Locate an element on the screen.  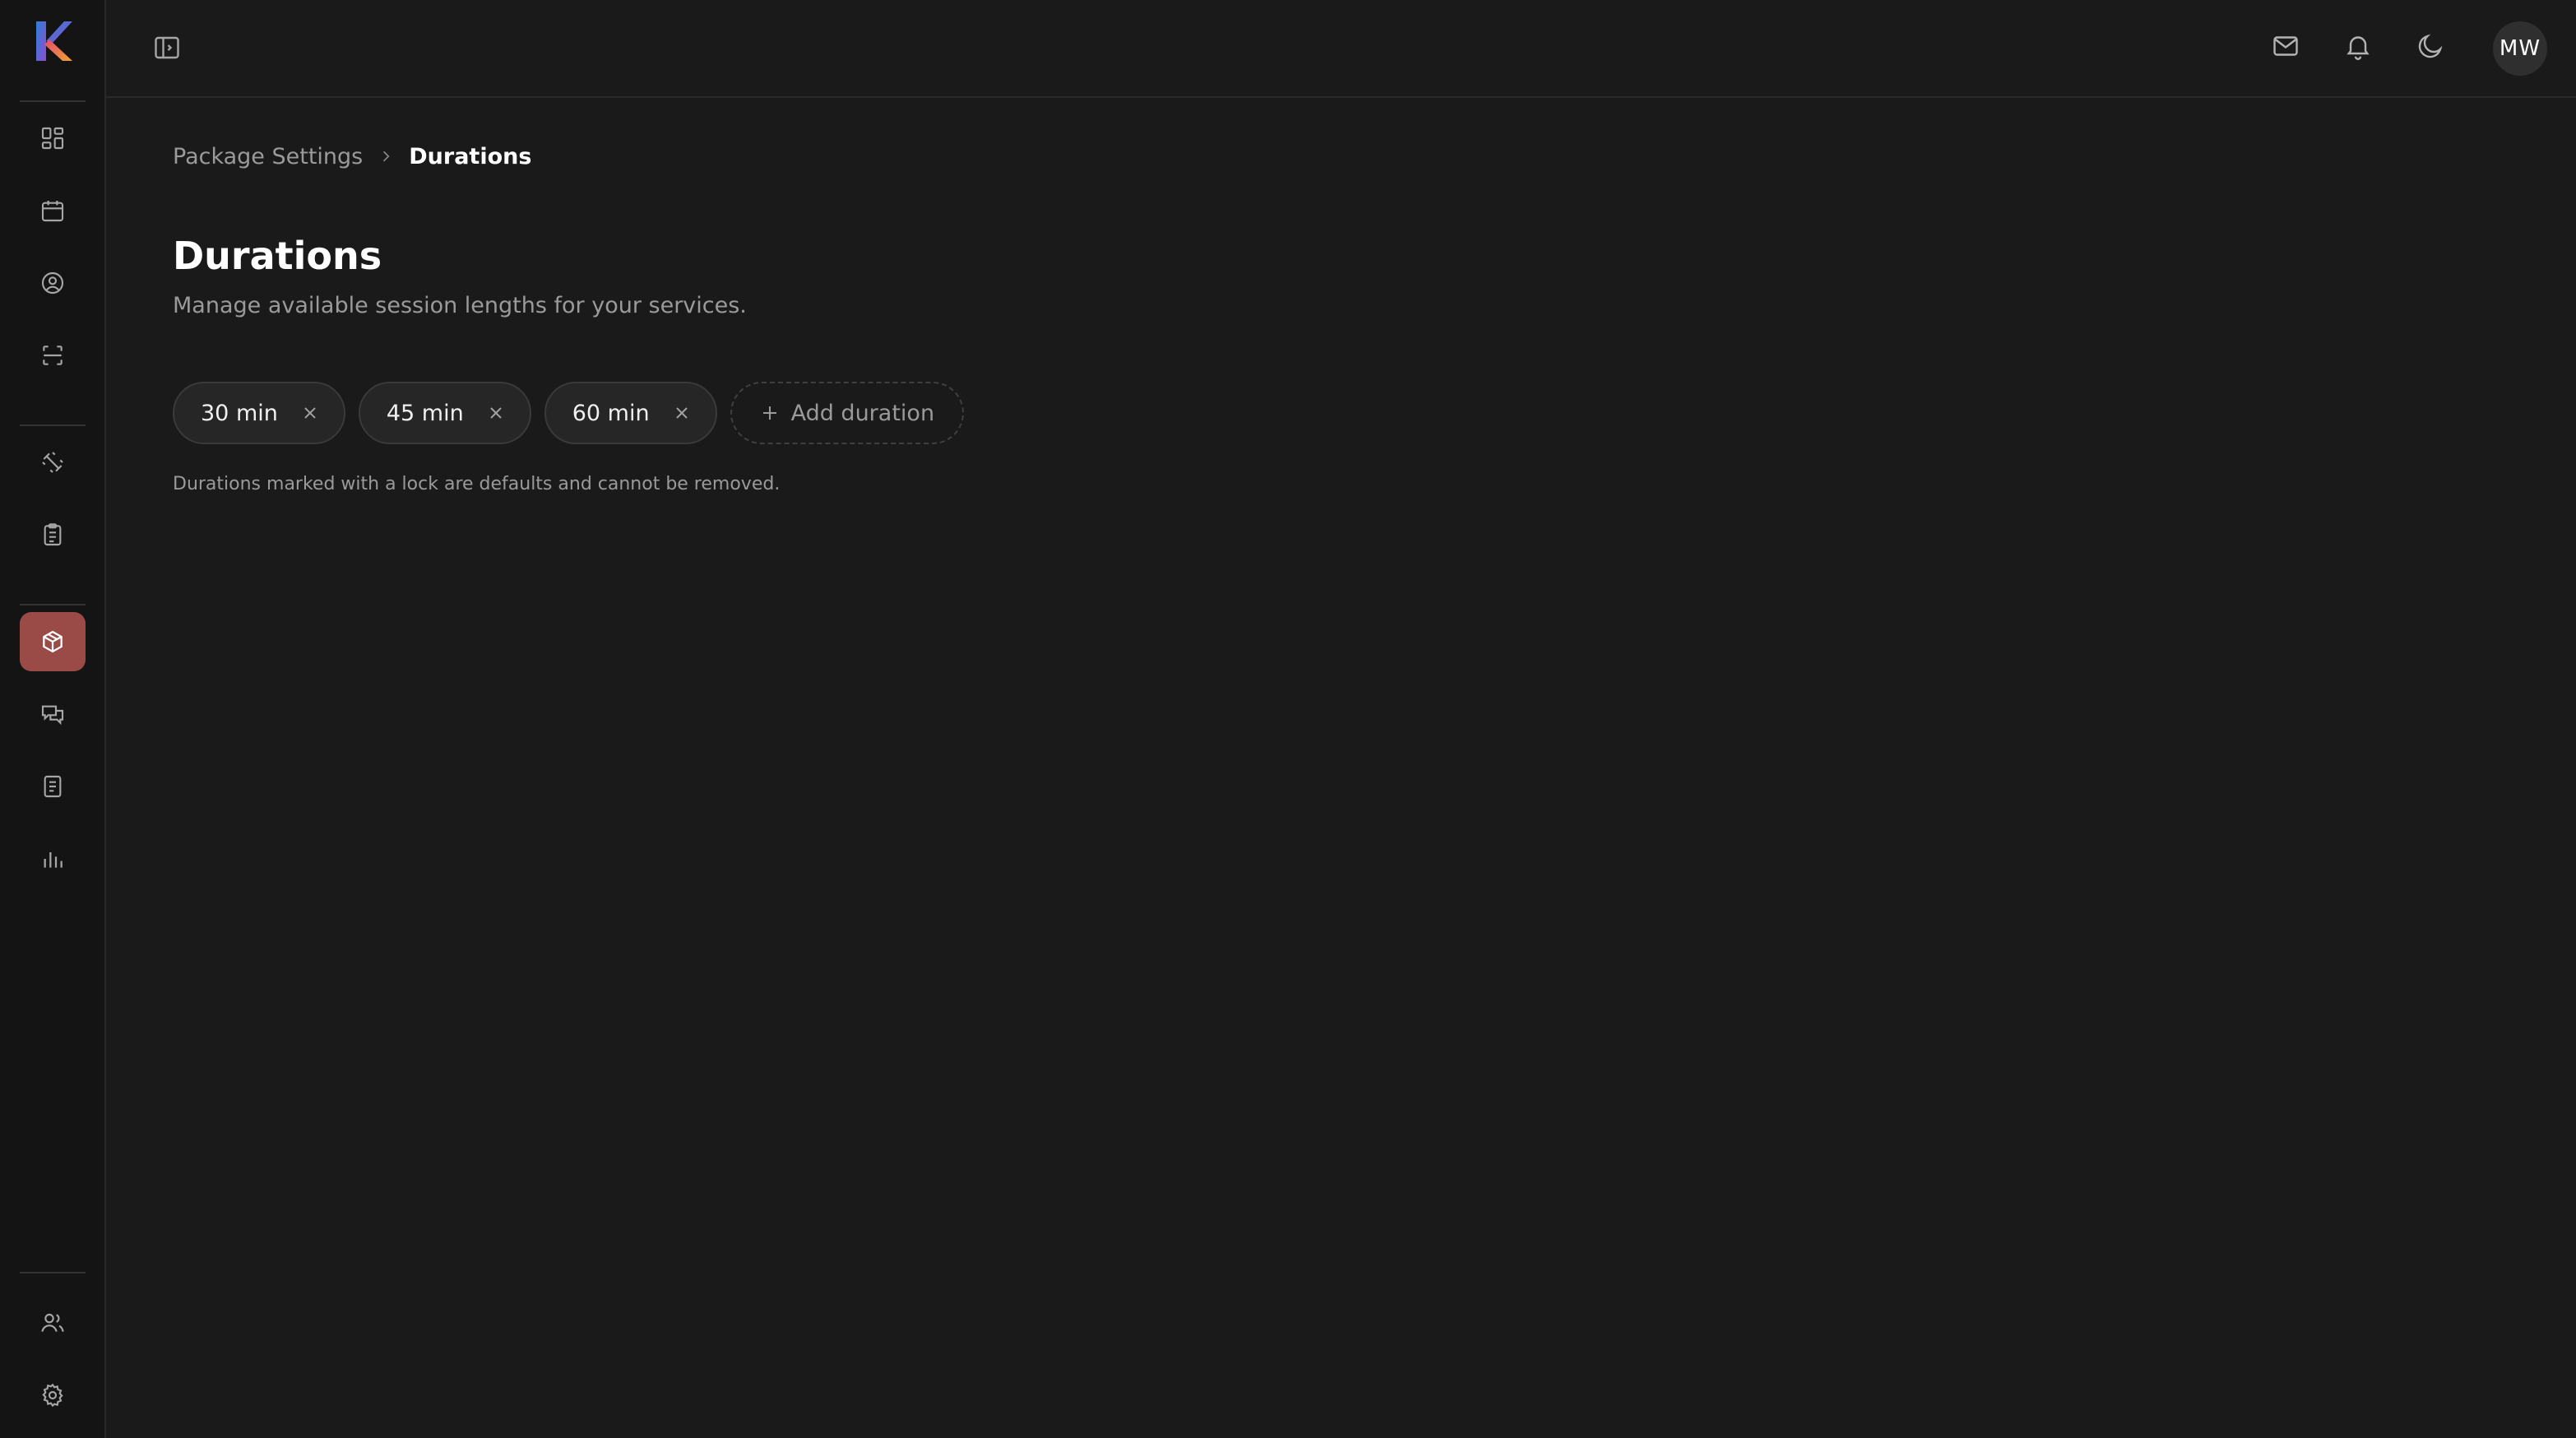
clipboard-icon is located at coordinates (53, 534).